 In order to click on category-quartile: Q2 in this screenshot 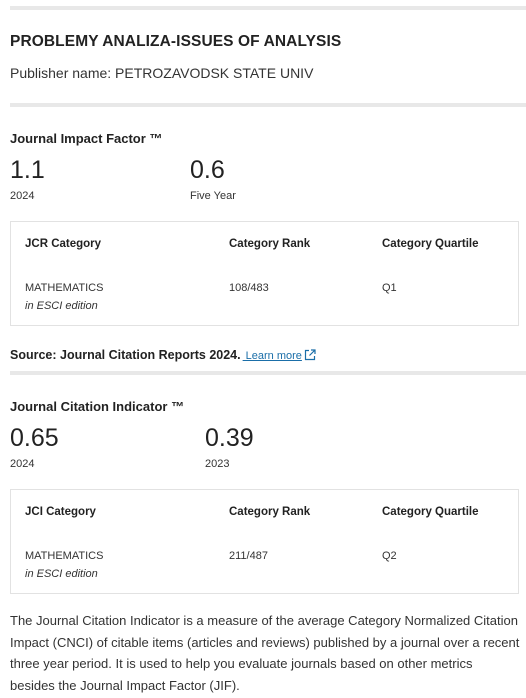, I will do `click(389, 556)`.